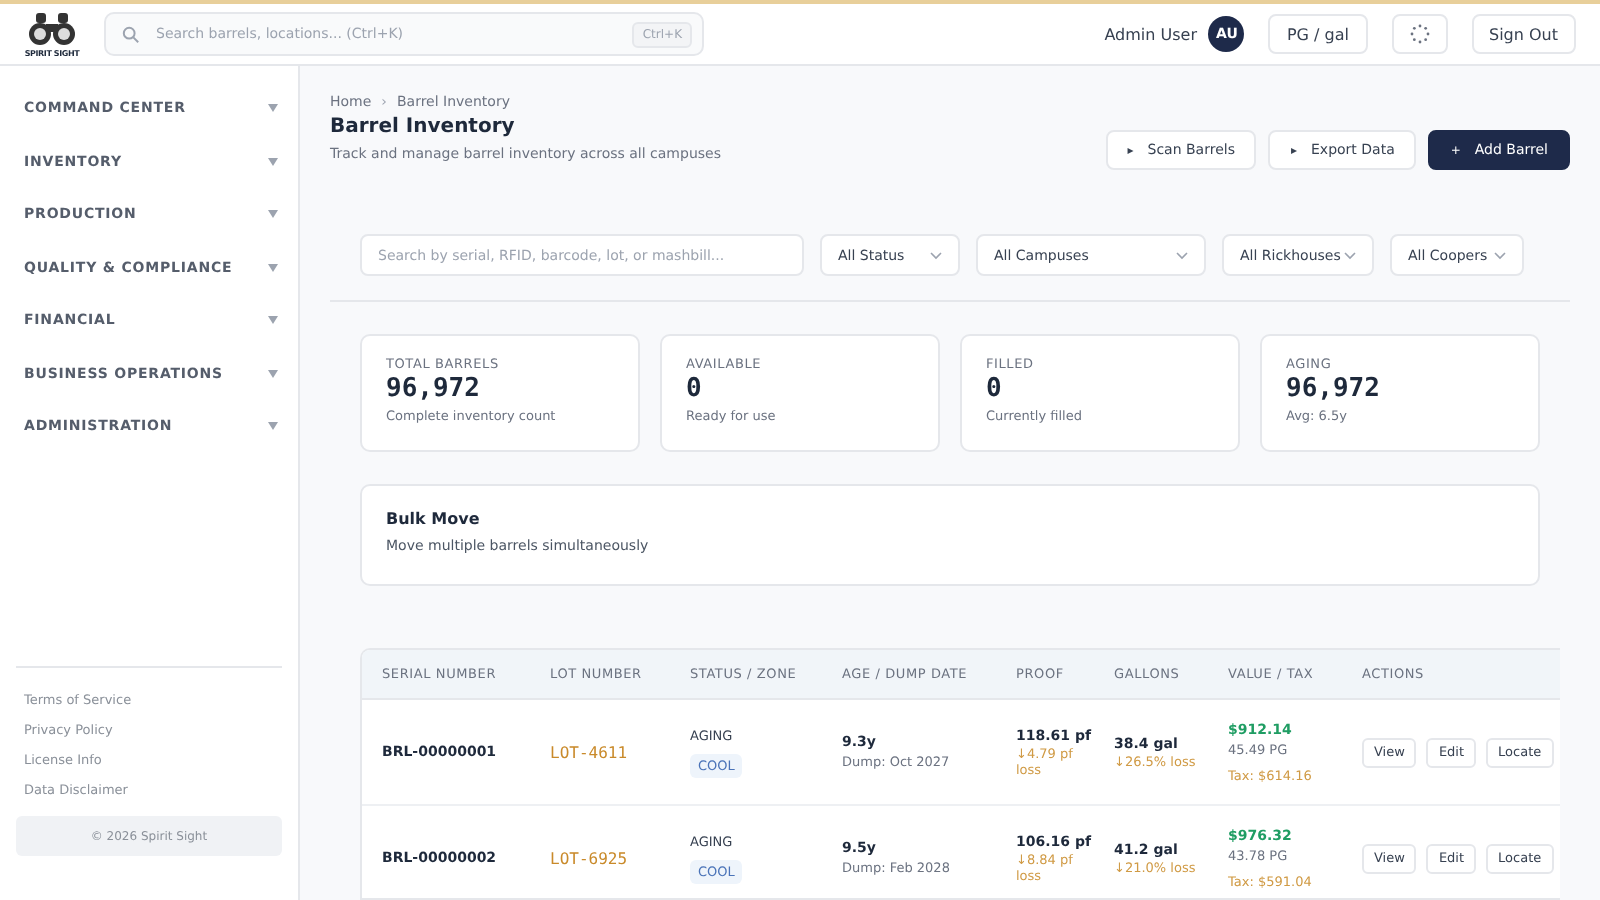  Describe the element at coordinates (1150, 34) in the screenshot. I see `user-name: Admin User` at that location.